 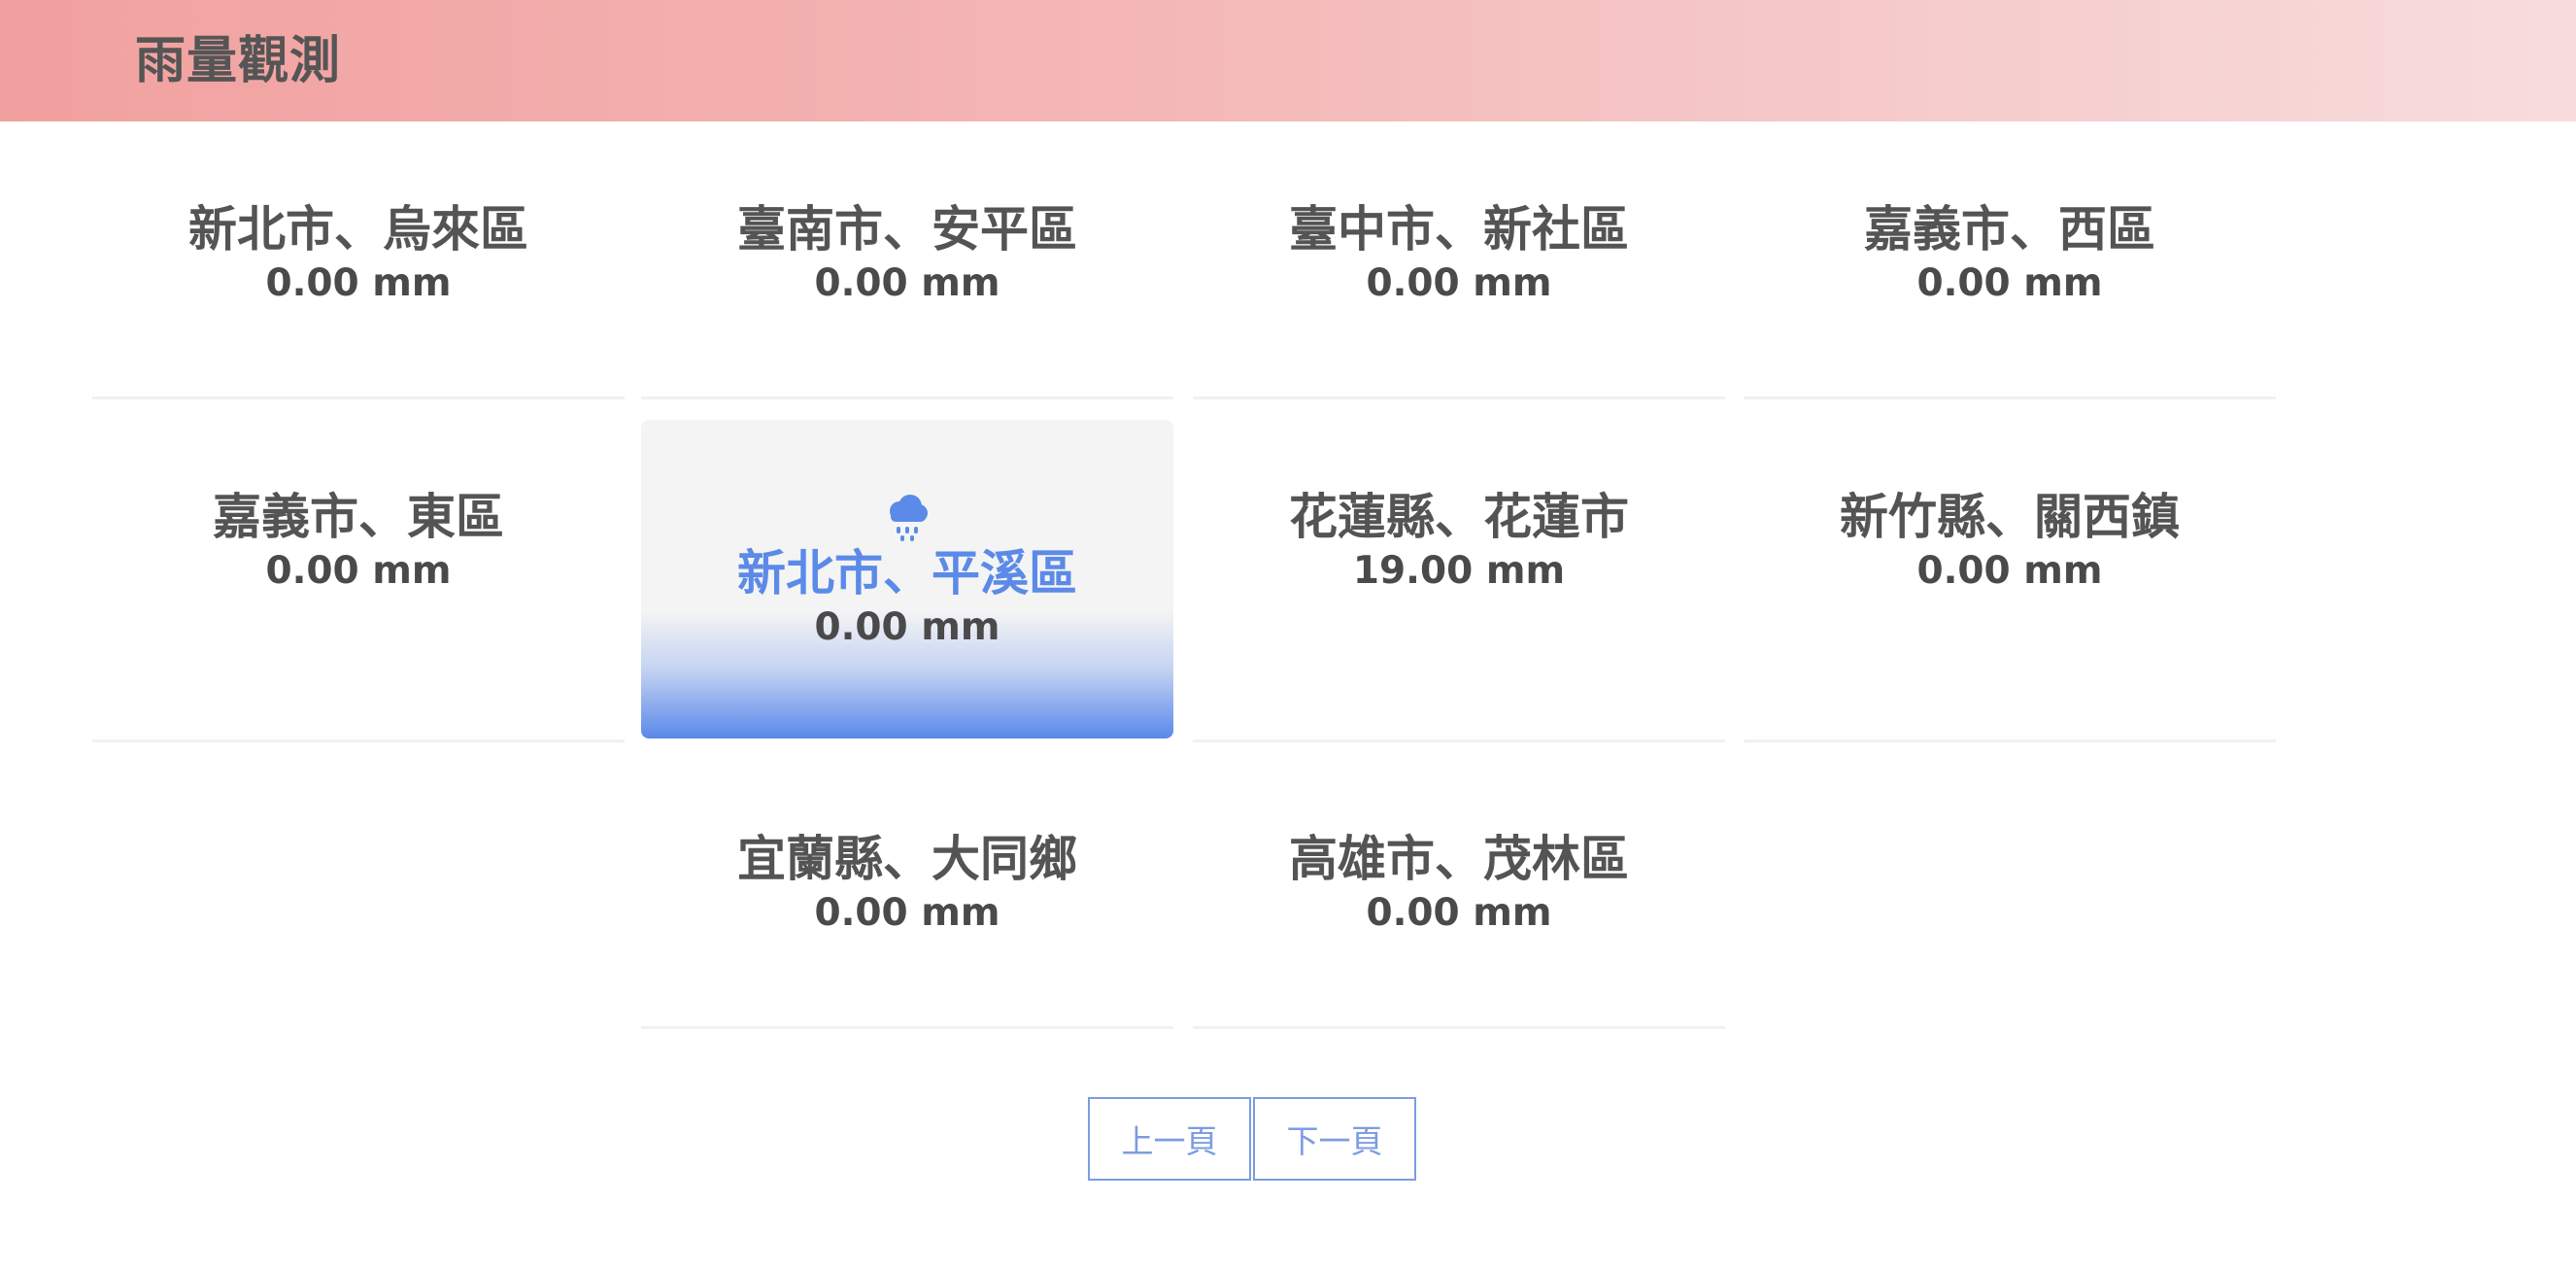 What do you see at coordinates (1459, 859) in the screenshot?
I see `station-name: 高雄市、茂林區` at bounding box center [1459, 859].